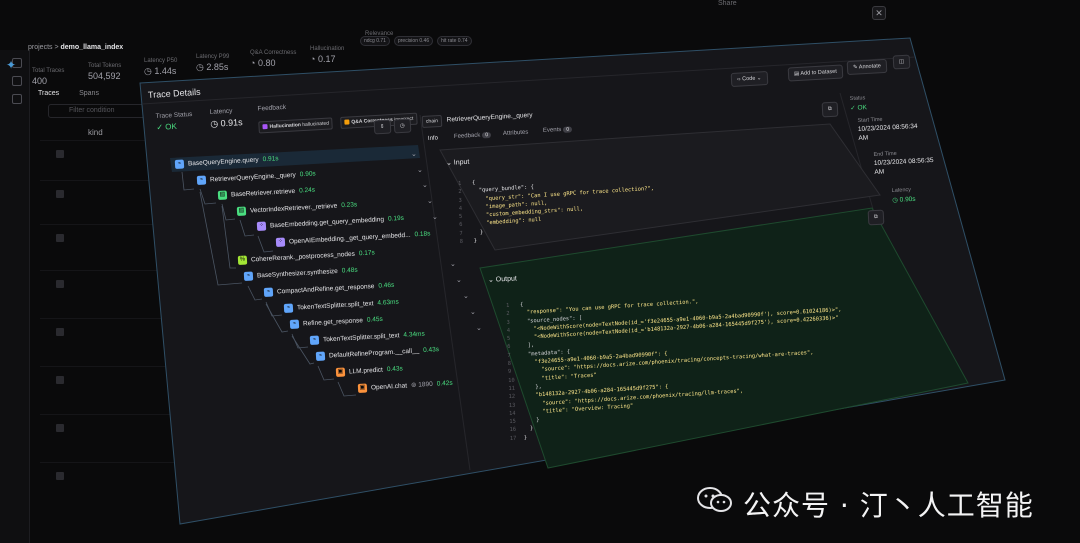  Describe the element at coordinates (887, 129) in the screenshot. I see `span-start-time: Start Time 10/23/2024 08:56:34 AM` at that location.